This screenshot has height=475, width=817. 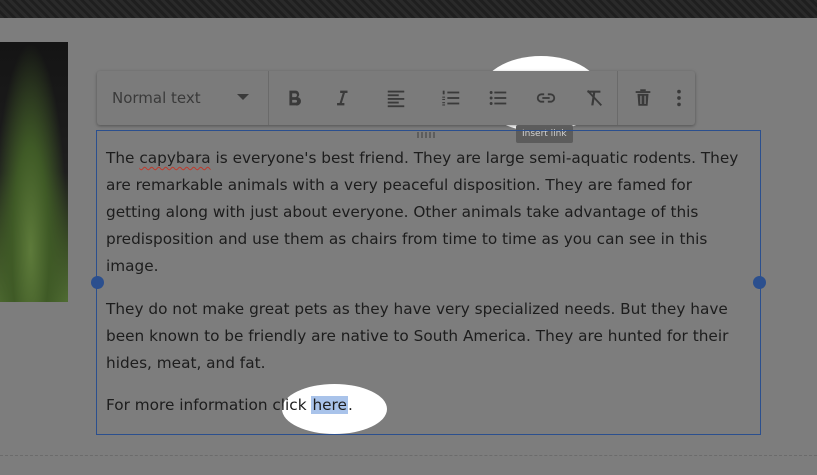 I want to click on misspelled-word: capybara, so click(x=174, y=158).